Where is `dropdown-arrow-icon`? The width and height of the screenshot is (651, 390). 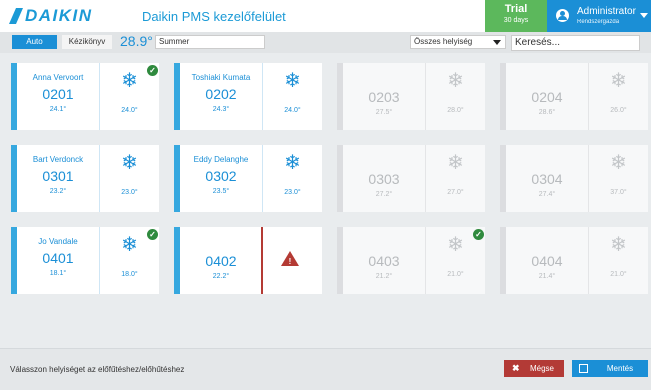
dropdown-arrow-icon is located at coordinates (497, 42).